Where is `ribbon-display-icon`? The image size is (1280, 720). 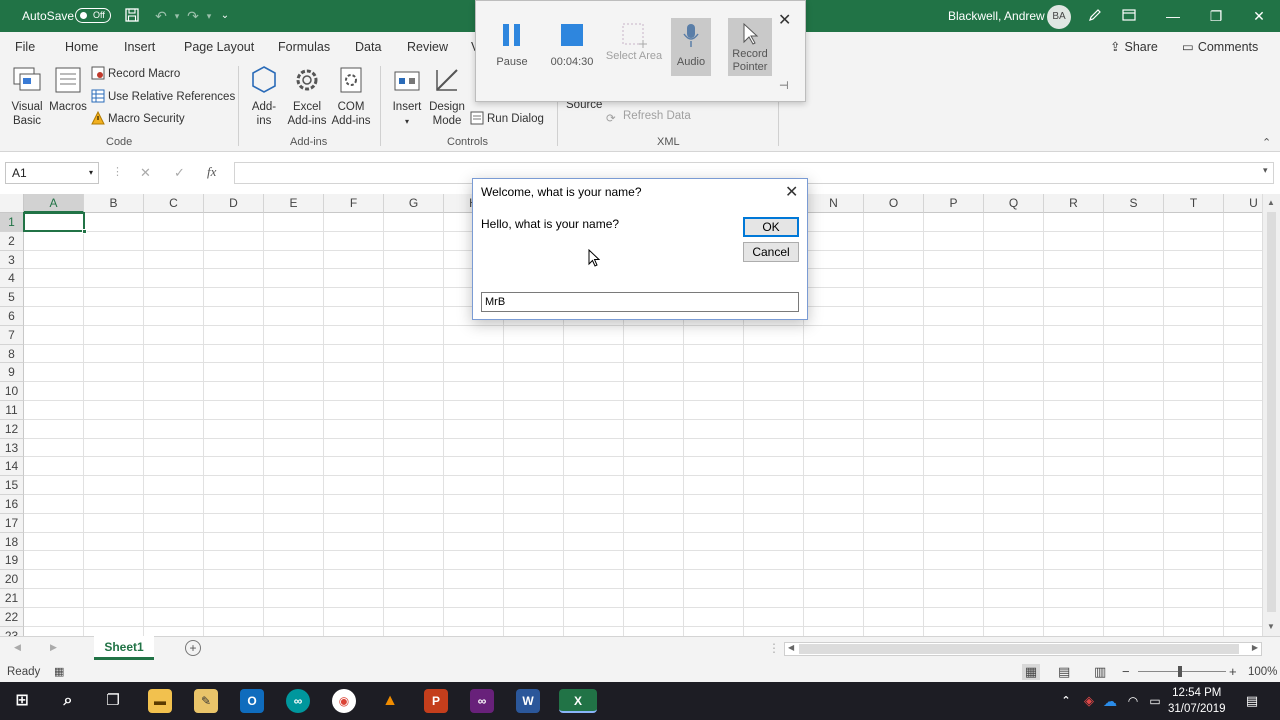
ribbon-display-icon is located at coordinates (1129, 16).